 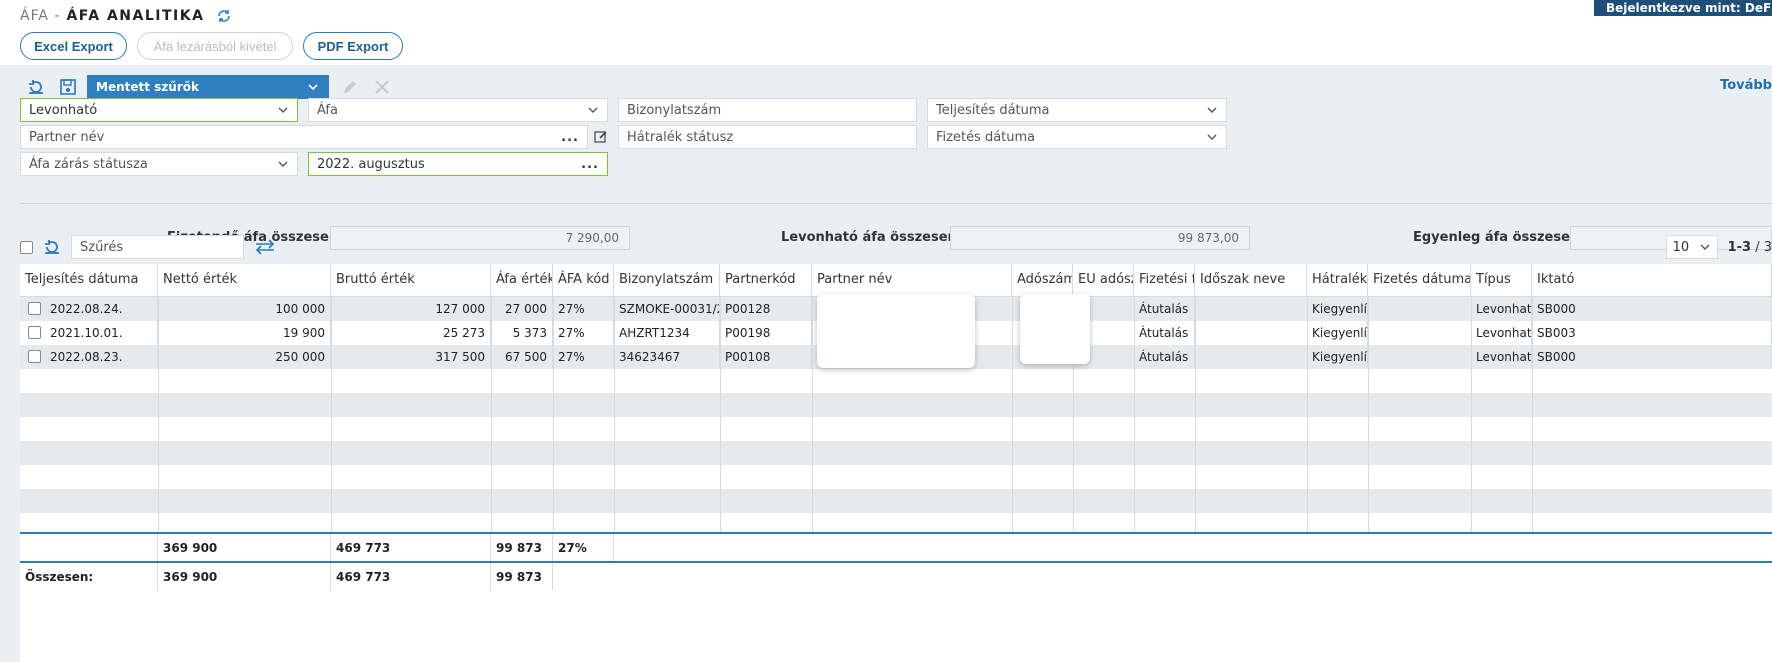 What do you see at coordinates (1739, 247) in the screenshot?
I see `page-range: 1-3` at bounding box center [1739, 247].